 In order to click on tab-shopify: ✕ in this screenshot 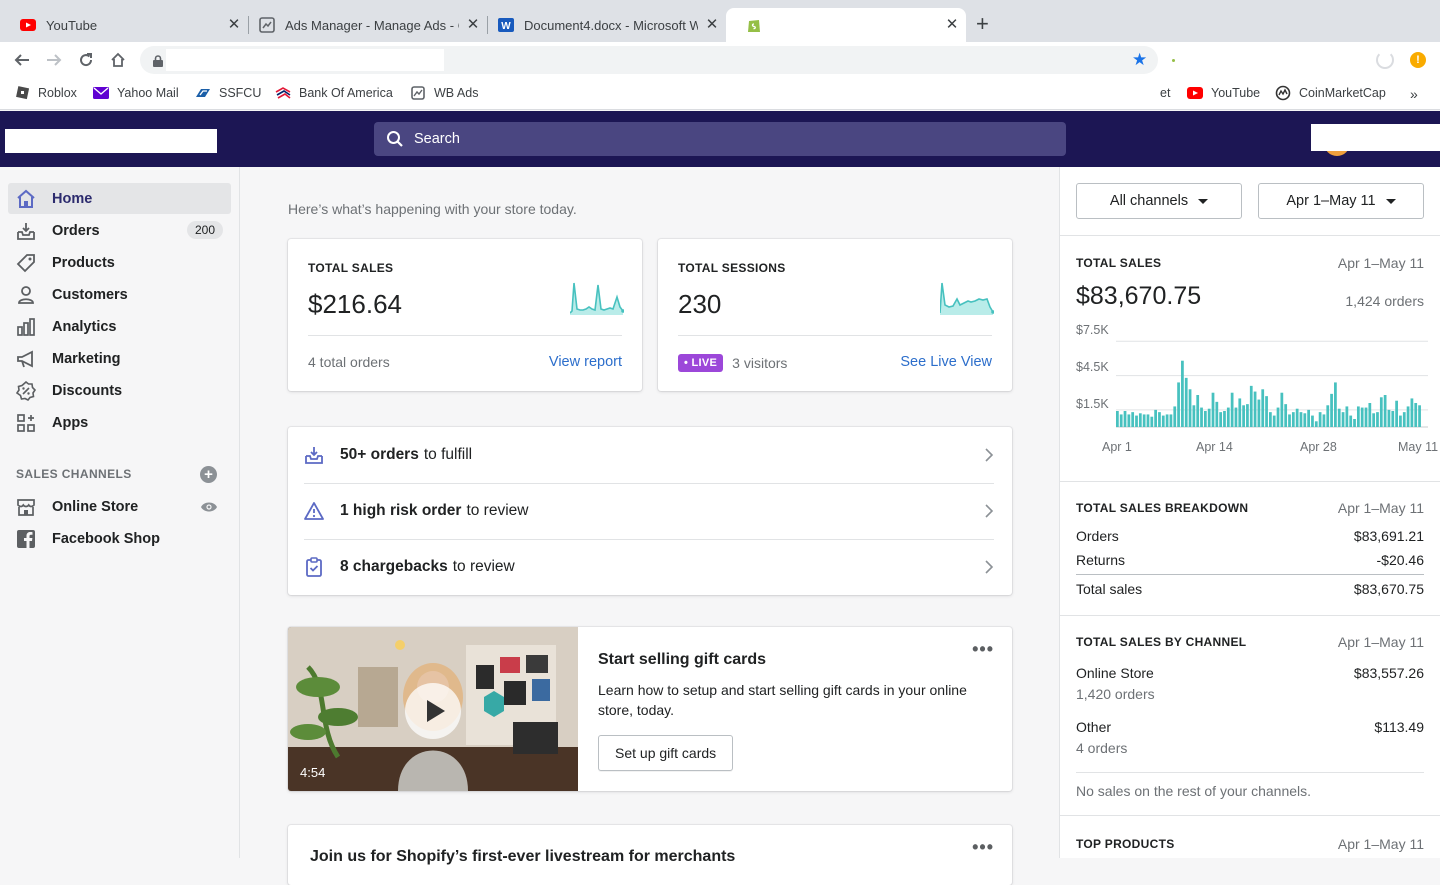, I will do `click(846, 25)`.